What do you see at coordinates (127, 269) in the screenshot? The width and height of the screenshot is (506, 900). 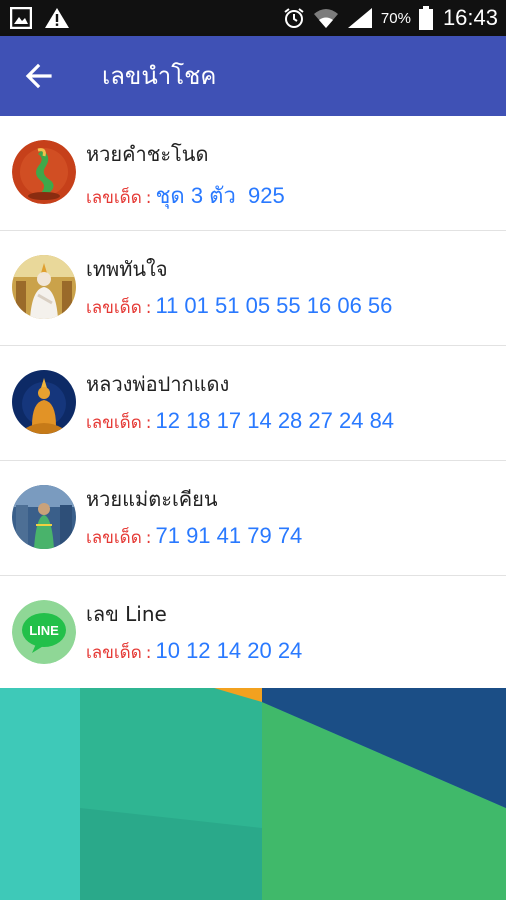 I see `item-name: เทพทันใจ` at bounding box center [127, 269].